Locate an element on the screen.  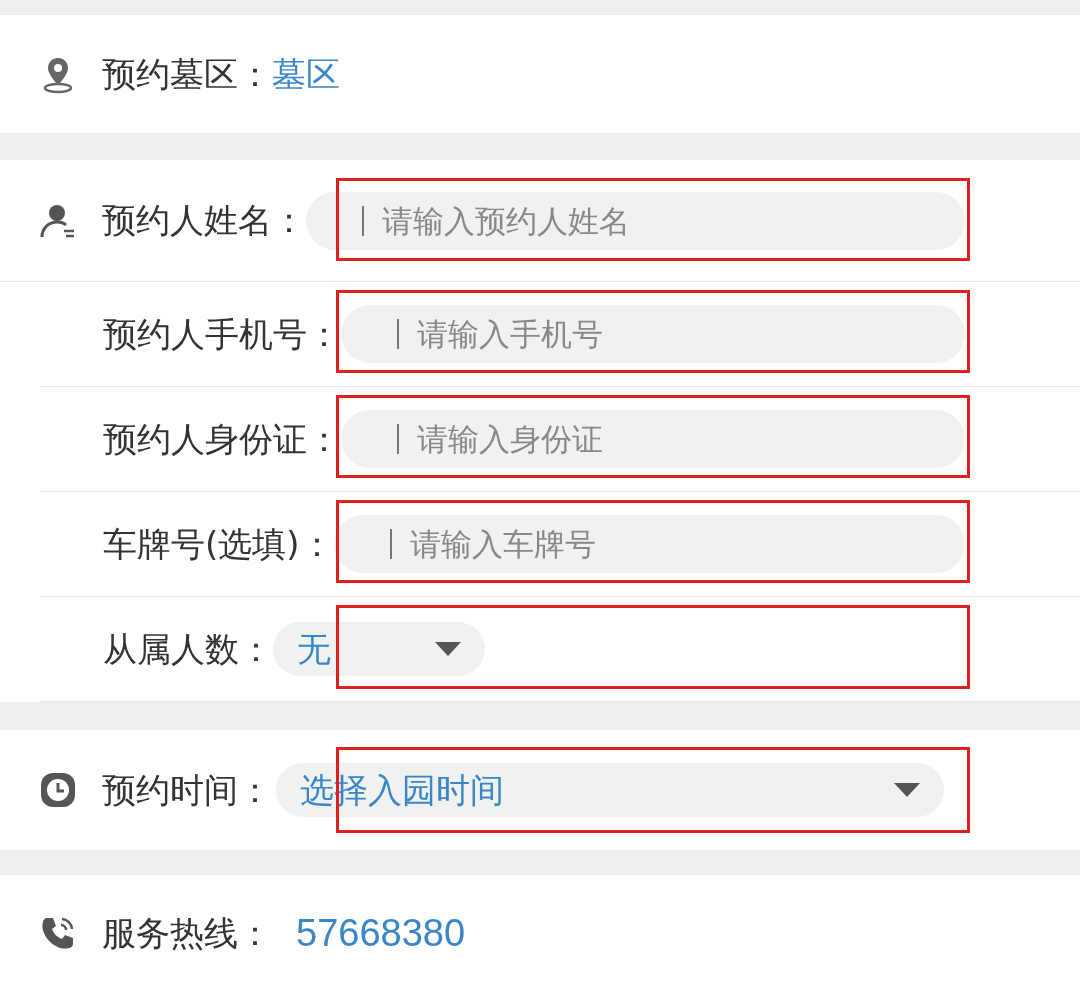
field-label: 预约人手机号： is located at coordinates (222, 334).